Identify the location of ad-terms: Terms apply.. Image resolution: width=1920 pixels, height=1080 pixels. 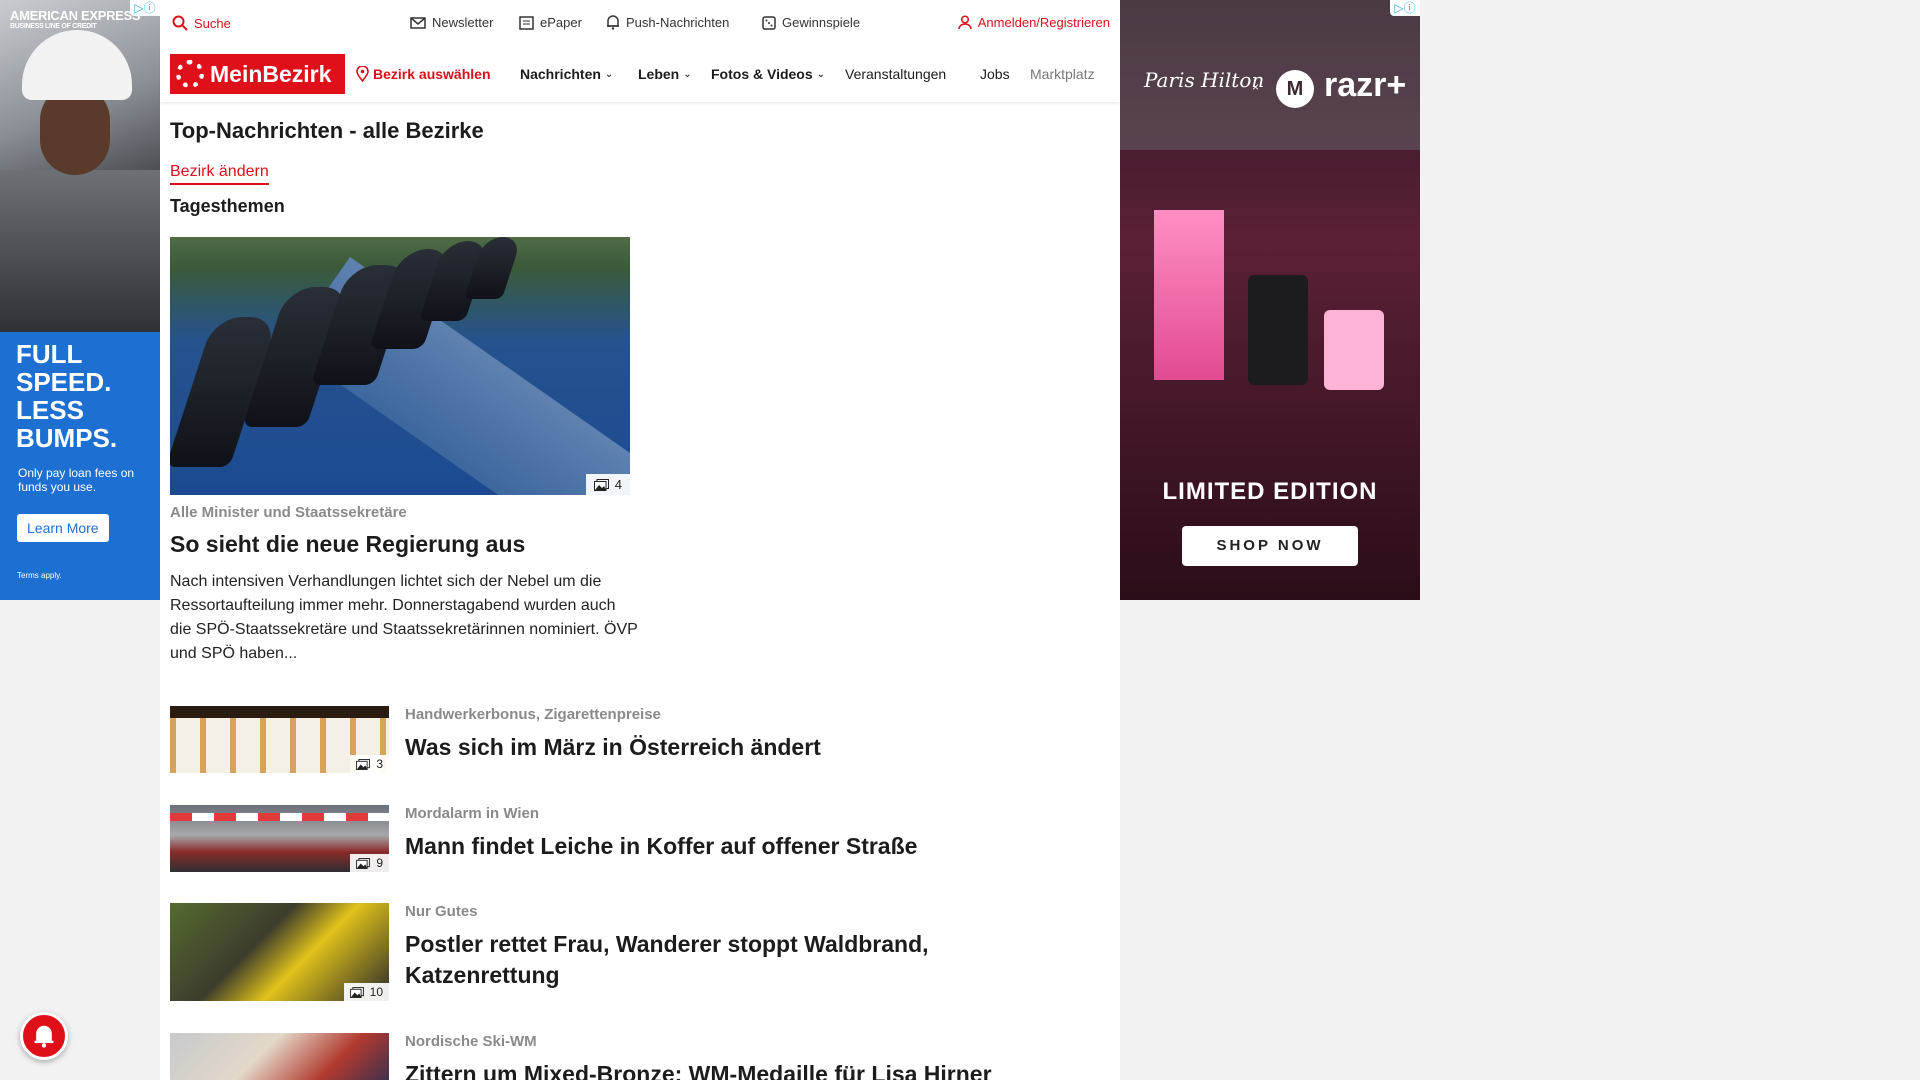
(39, 575).